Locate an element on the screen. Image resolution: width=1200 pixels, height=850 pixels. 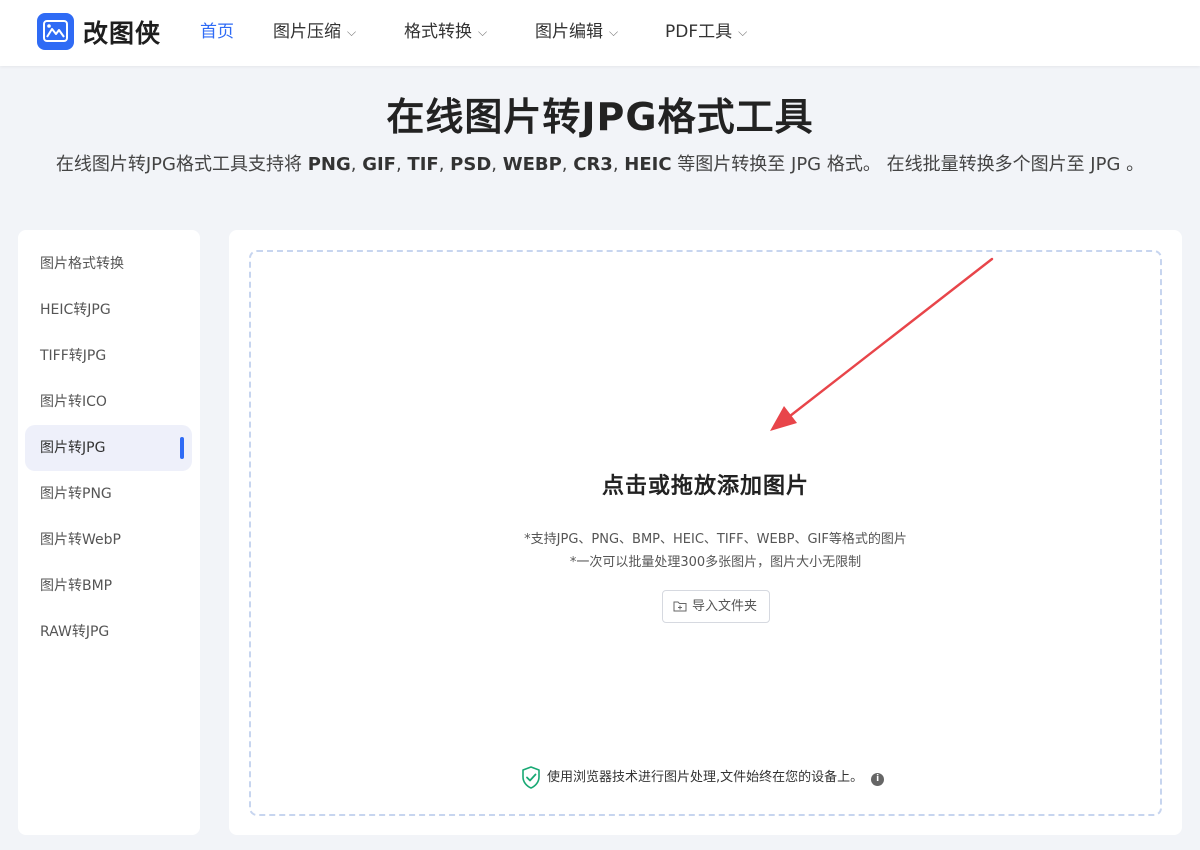
shield-check-icon is located at coordinates (531, 777).